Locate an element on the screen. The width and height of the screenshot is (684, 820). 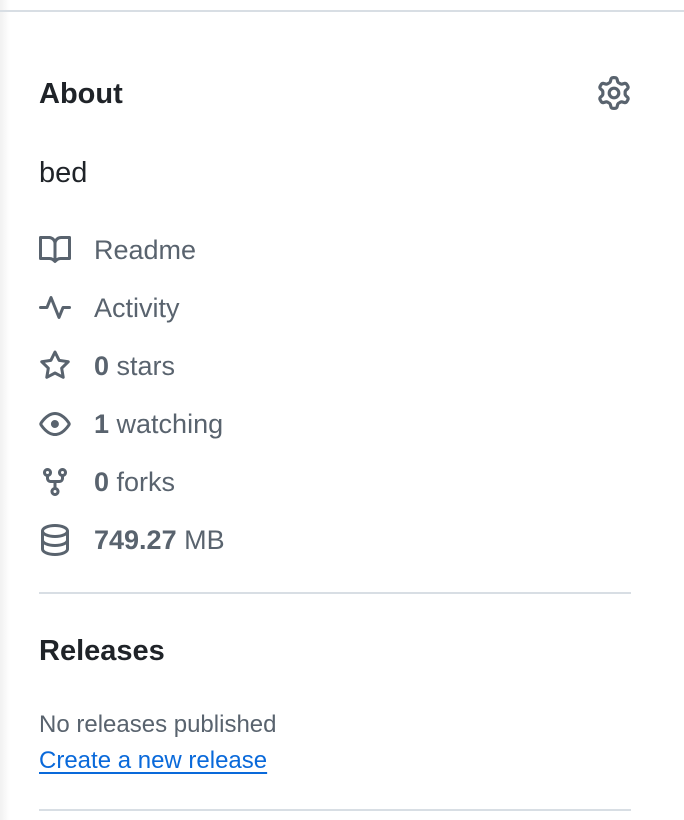
repo-description: bed is located at coordinates (63, 173).